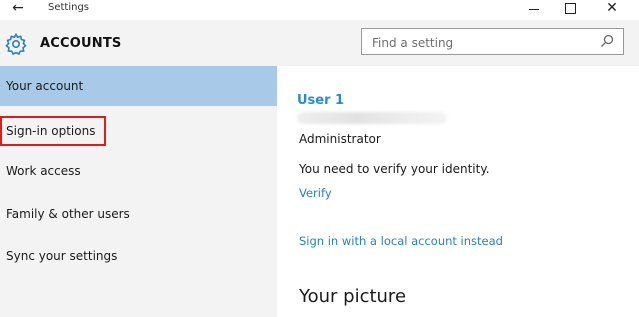  Describe the element at coordinates (138, 214) in the screenshot. I see `sidebar-item-family-other-users: Family & other users` at that location.